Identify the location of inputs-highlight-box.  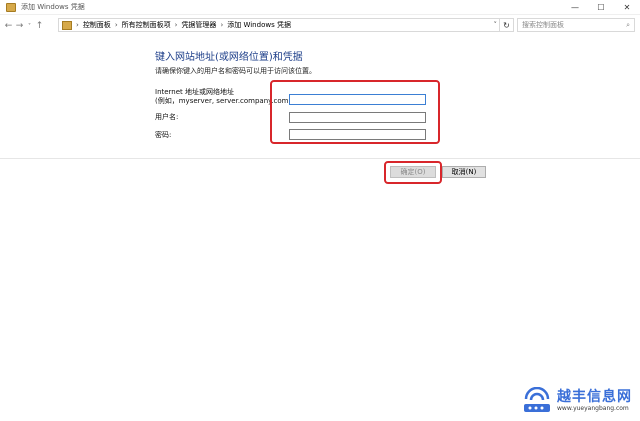
(355, 112).